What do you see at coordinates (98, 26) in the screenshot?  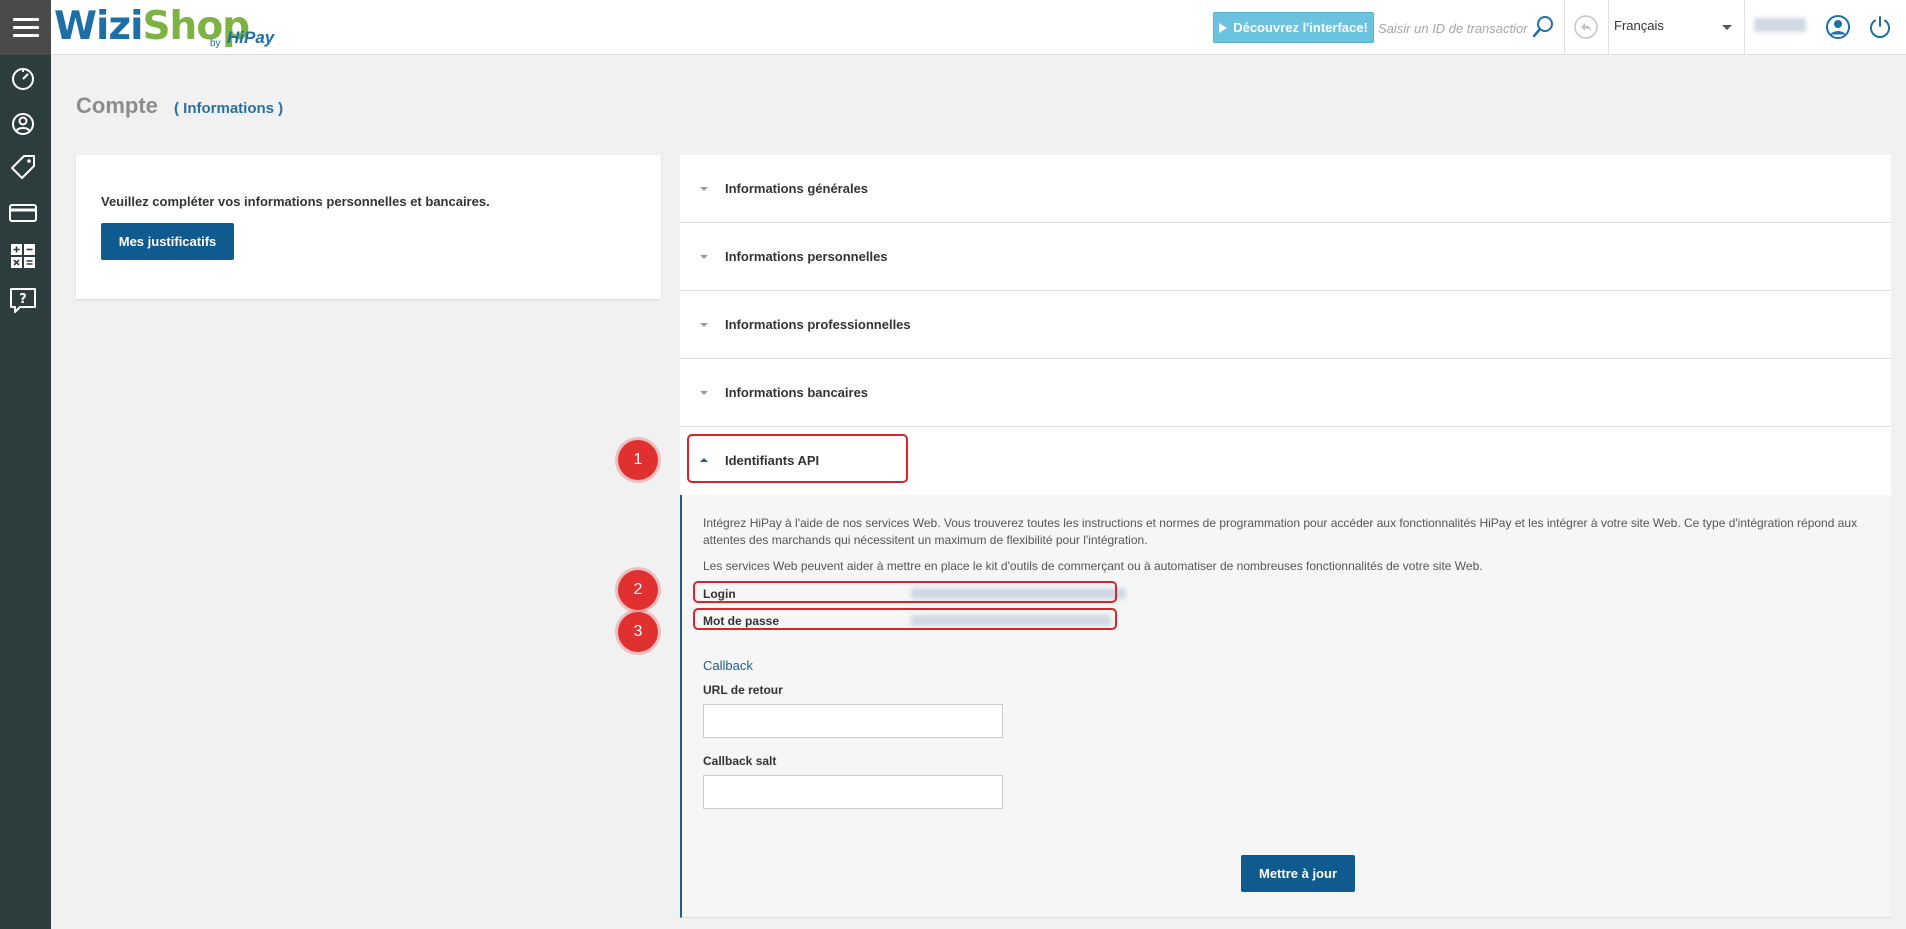 I see `logo-wizi: Wizi` at bounding box center [98, 26].